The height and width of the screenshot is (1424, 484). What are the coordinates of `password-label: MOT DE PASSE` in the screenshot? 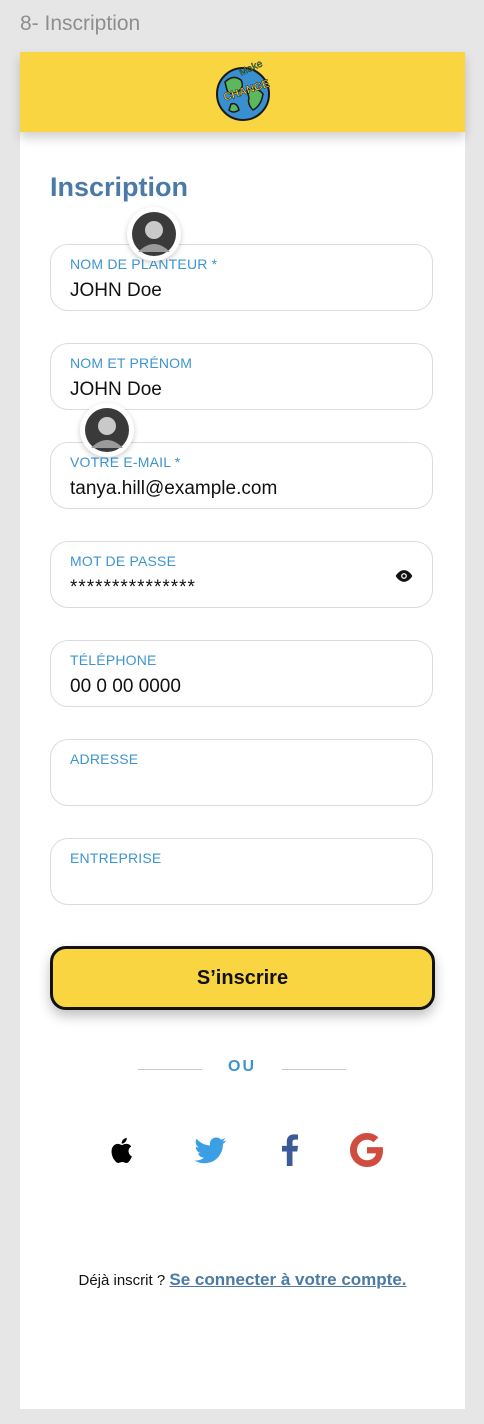 It's located at (123, 561).